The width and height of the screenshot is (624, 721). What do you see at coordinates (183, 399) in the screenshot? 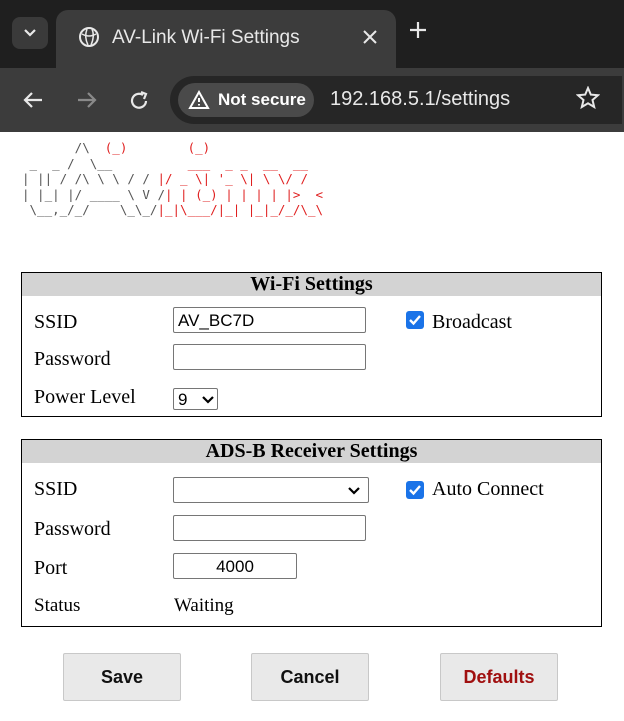
I see `power-level-value: 9` at bounding box center [183, 399].